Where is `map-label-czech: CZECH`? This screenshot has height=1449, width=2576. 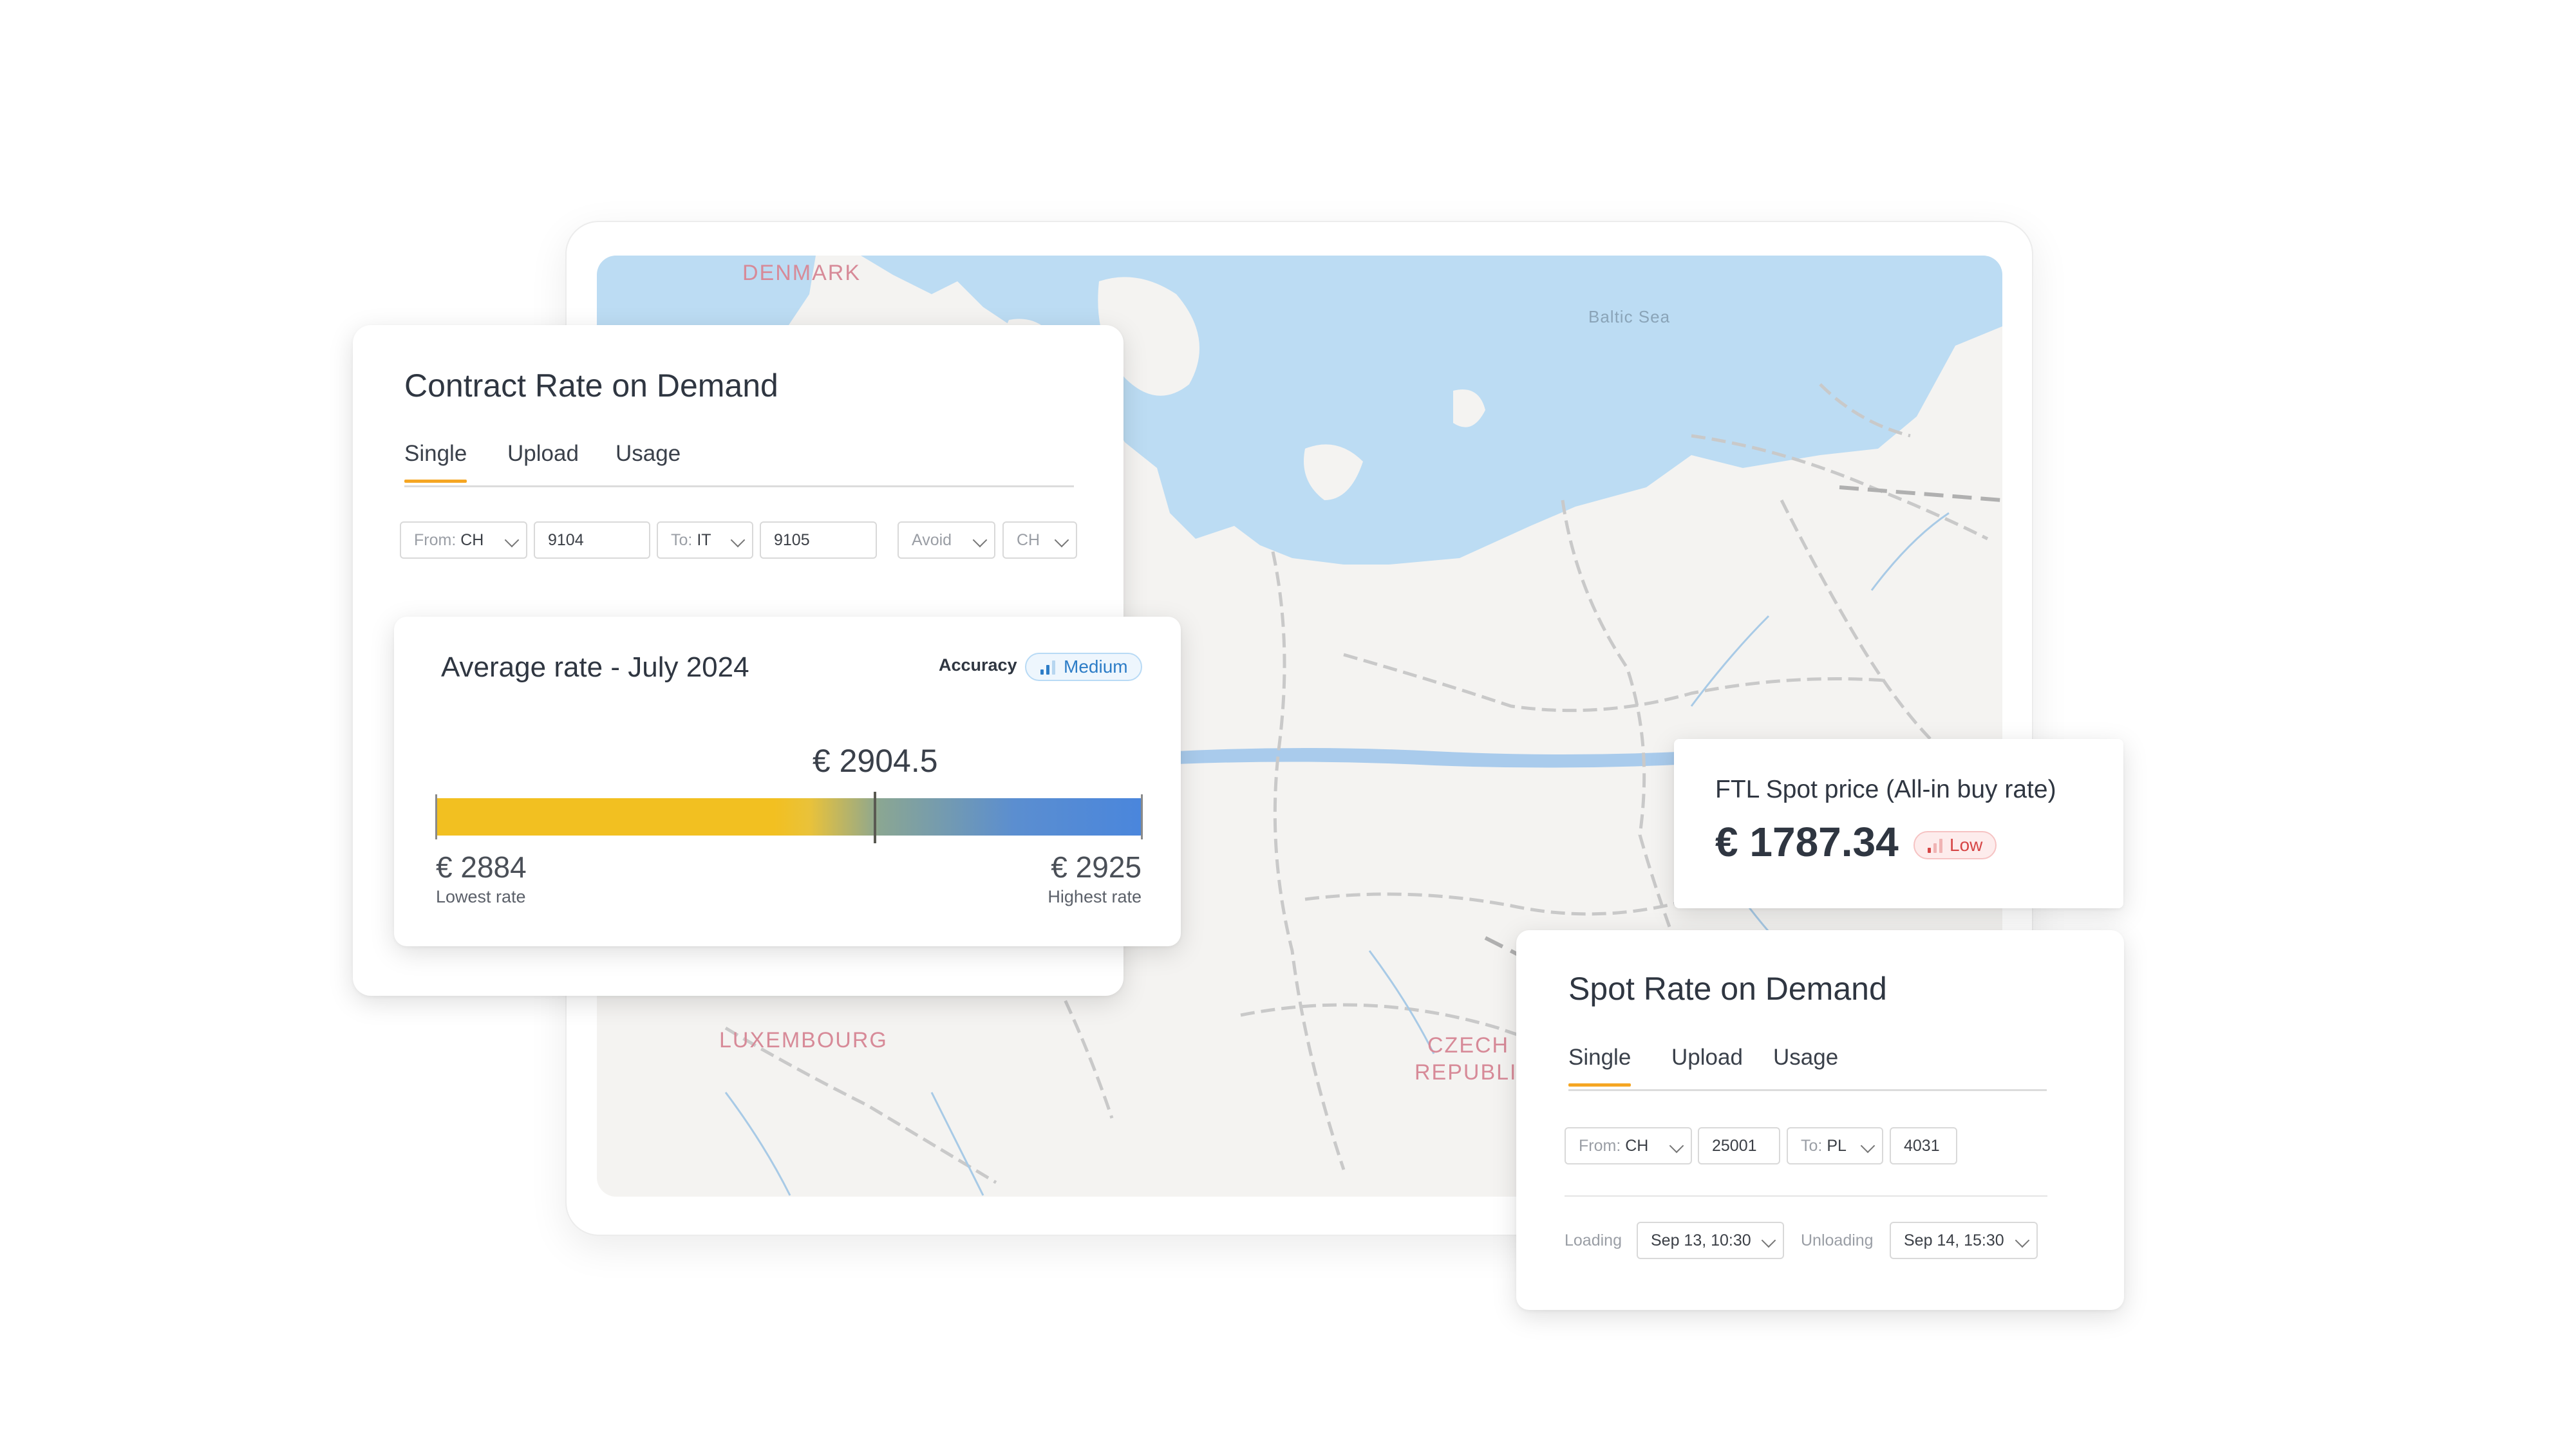
map-label-czech: CZECH is located at coordinates (1468, 1045).